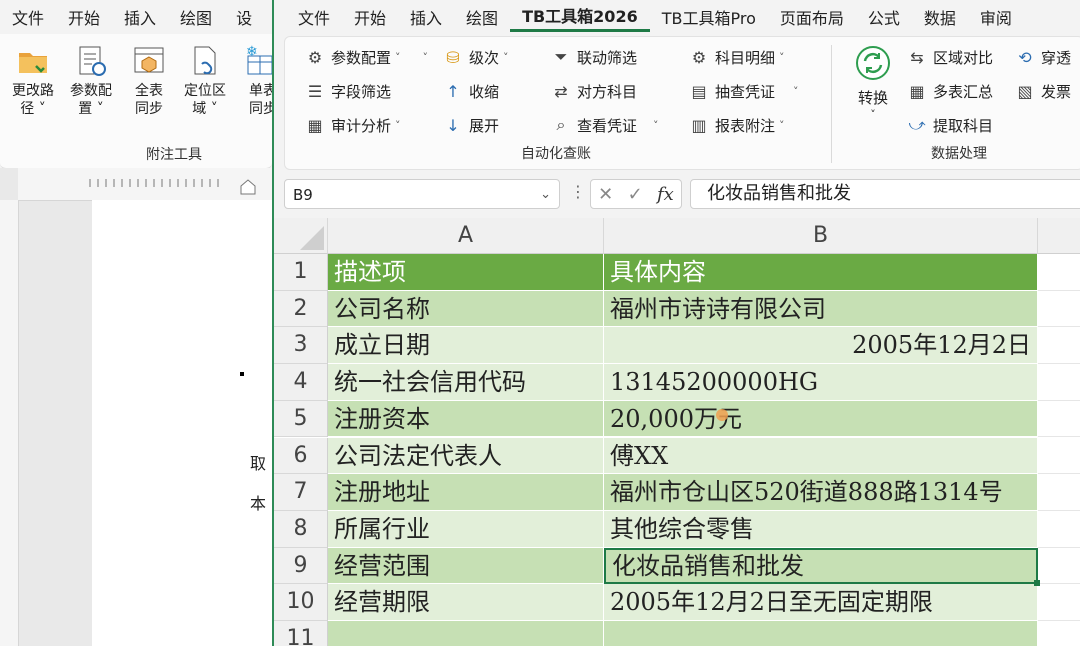 The height and width of the screenshot is (646, 1080). What do you see at coordinates (196, 17) in the screenshot?
I see `word-tab-draw: 绘图` at bounding box center [196, 17].